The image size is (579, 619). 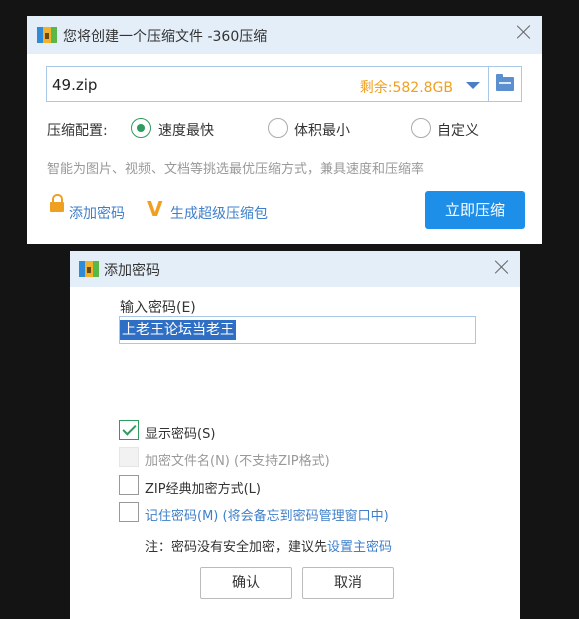 I want to click on output-path-field: 49.zip 剩余:582.8GB, so click(x=284, y=84).